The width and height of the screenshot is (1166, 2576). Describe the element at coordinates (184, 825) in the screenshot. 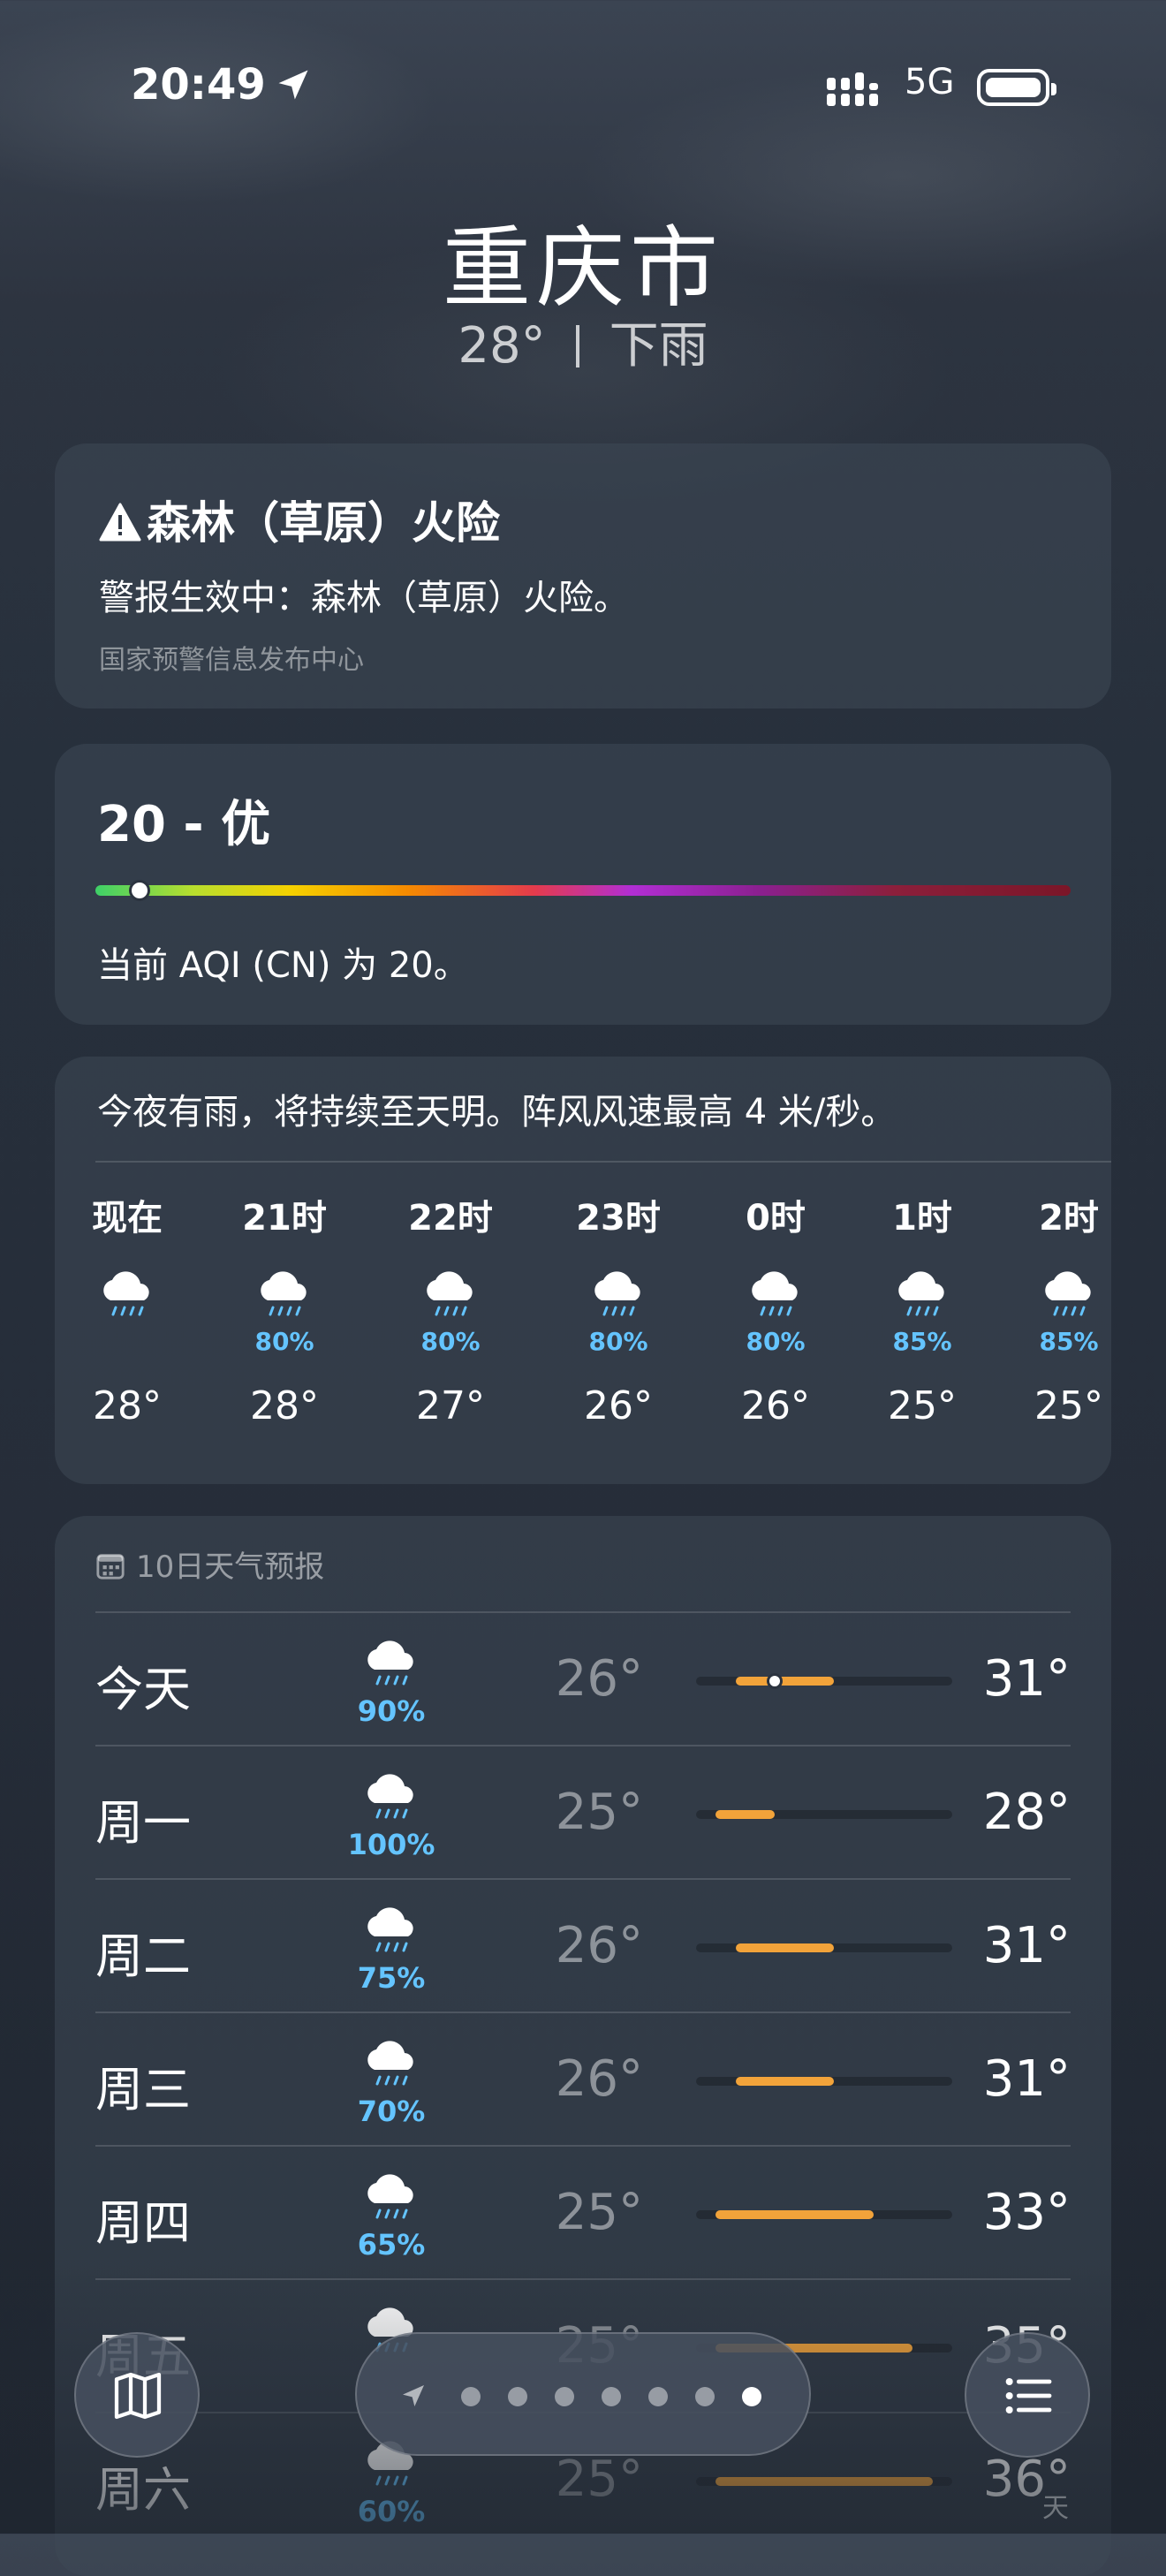

I see `aqi-value: 20 - 优` at that location.